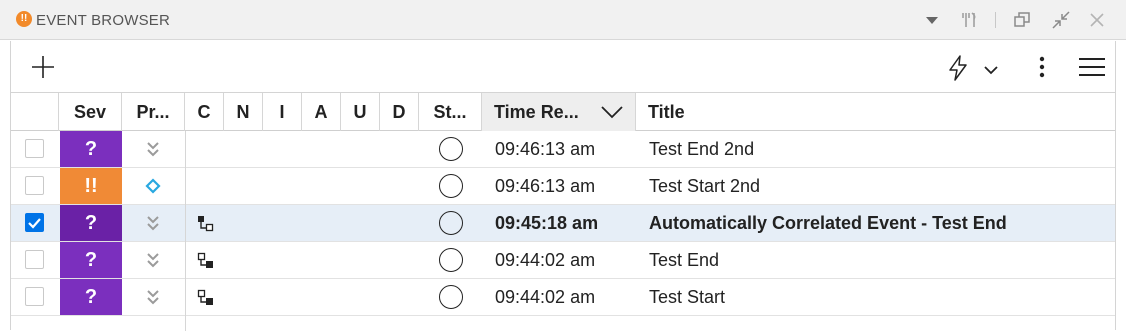 This screenshot has width=1126, height=331. What do you see at coordinates (1022, 20) in the screenshot?
I see `popout-icon` at bounding box center [1022, 20].